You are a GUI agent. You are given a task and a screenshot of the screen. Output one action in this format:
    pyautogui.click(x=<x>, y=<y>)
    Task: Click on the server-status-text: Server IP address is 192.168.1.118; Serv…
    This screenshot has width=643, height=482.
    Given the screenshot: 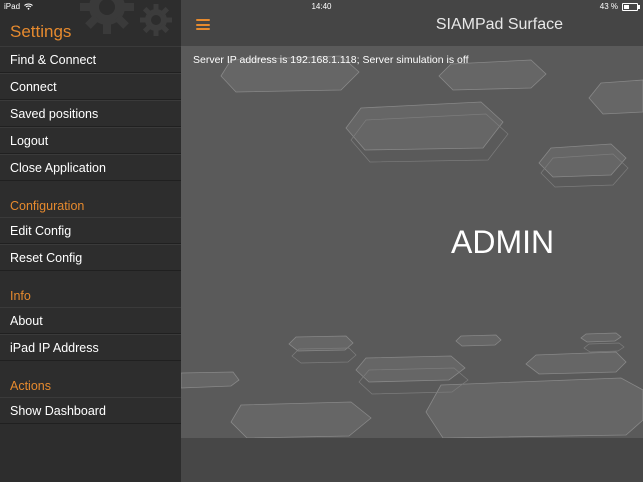 What is the action you would take?
    pyautogui.click(x=331, y=60)
    